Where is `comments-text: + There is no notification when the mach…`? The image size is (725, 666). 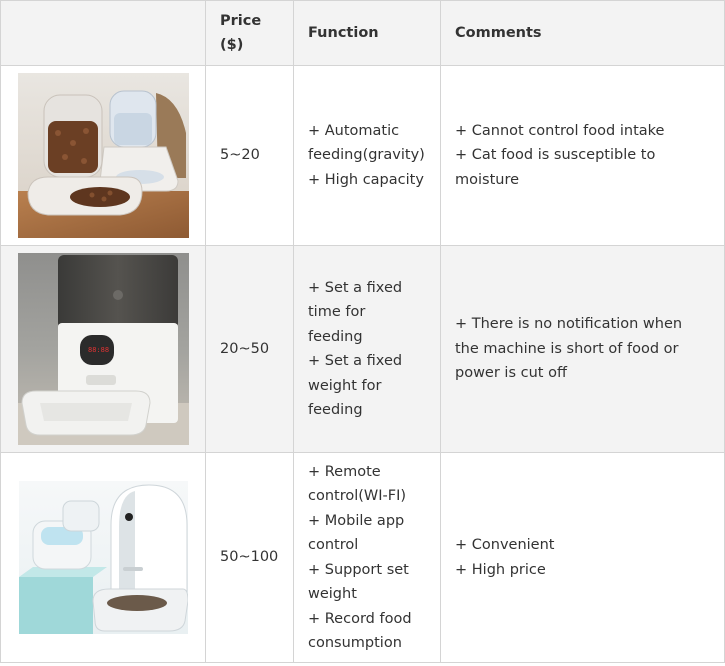 comments-text: + There is no notification when the mach… is located at coordinates (569, 349).